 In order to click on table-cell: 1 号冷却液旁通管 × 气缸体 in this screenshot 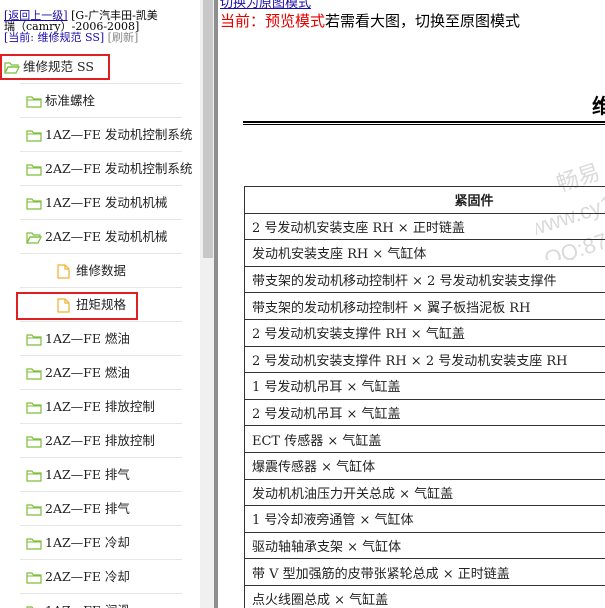, I will do `click(424, 519)`.